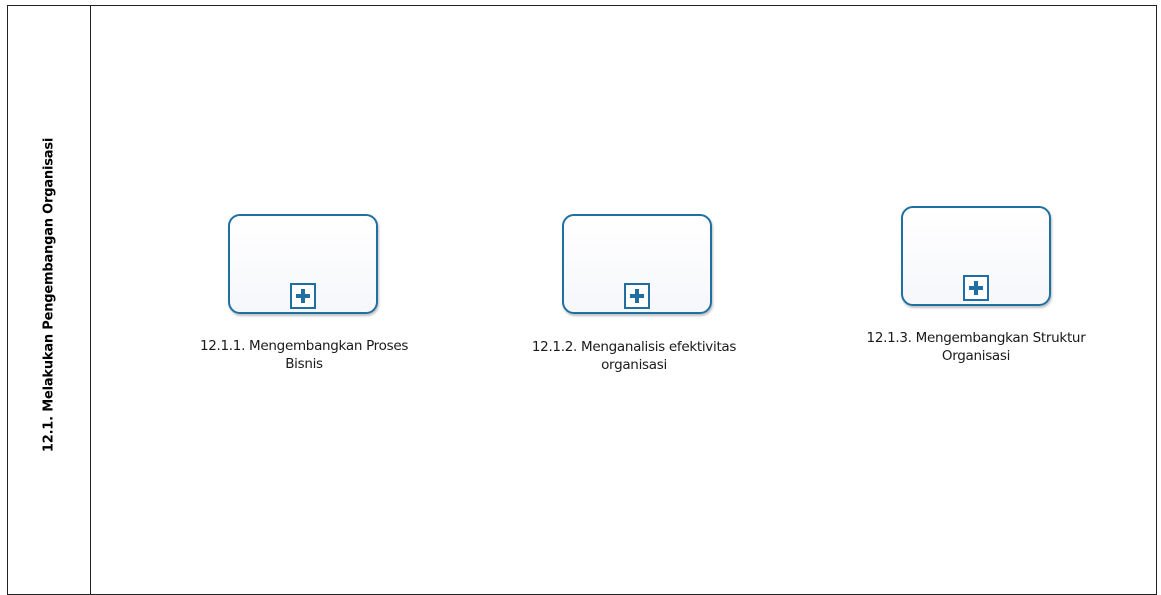 Image resolution: width=1161 pixels, height=595 pixels. I want to click on task-label-line1: 12.1.1. Mengembangkan Proses, so click(304, 346).